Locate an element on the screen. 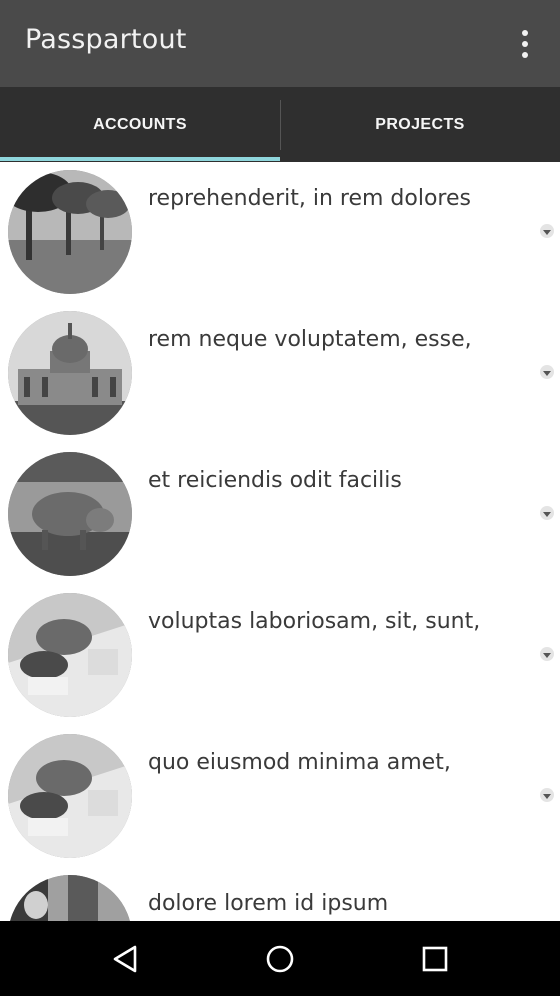  list-item-text: rem neque voluptatem, esse, is located at coordinates (310, 339).